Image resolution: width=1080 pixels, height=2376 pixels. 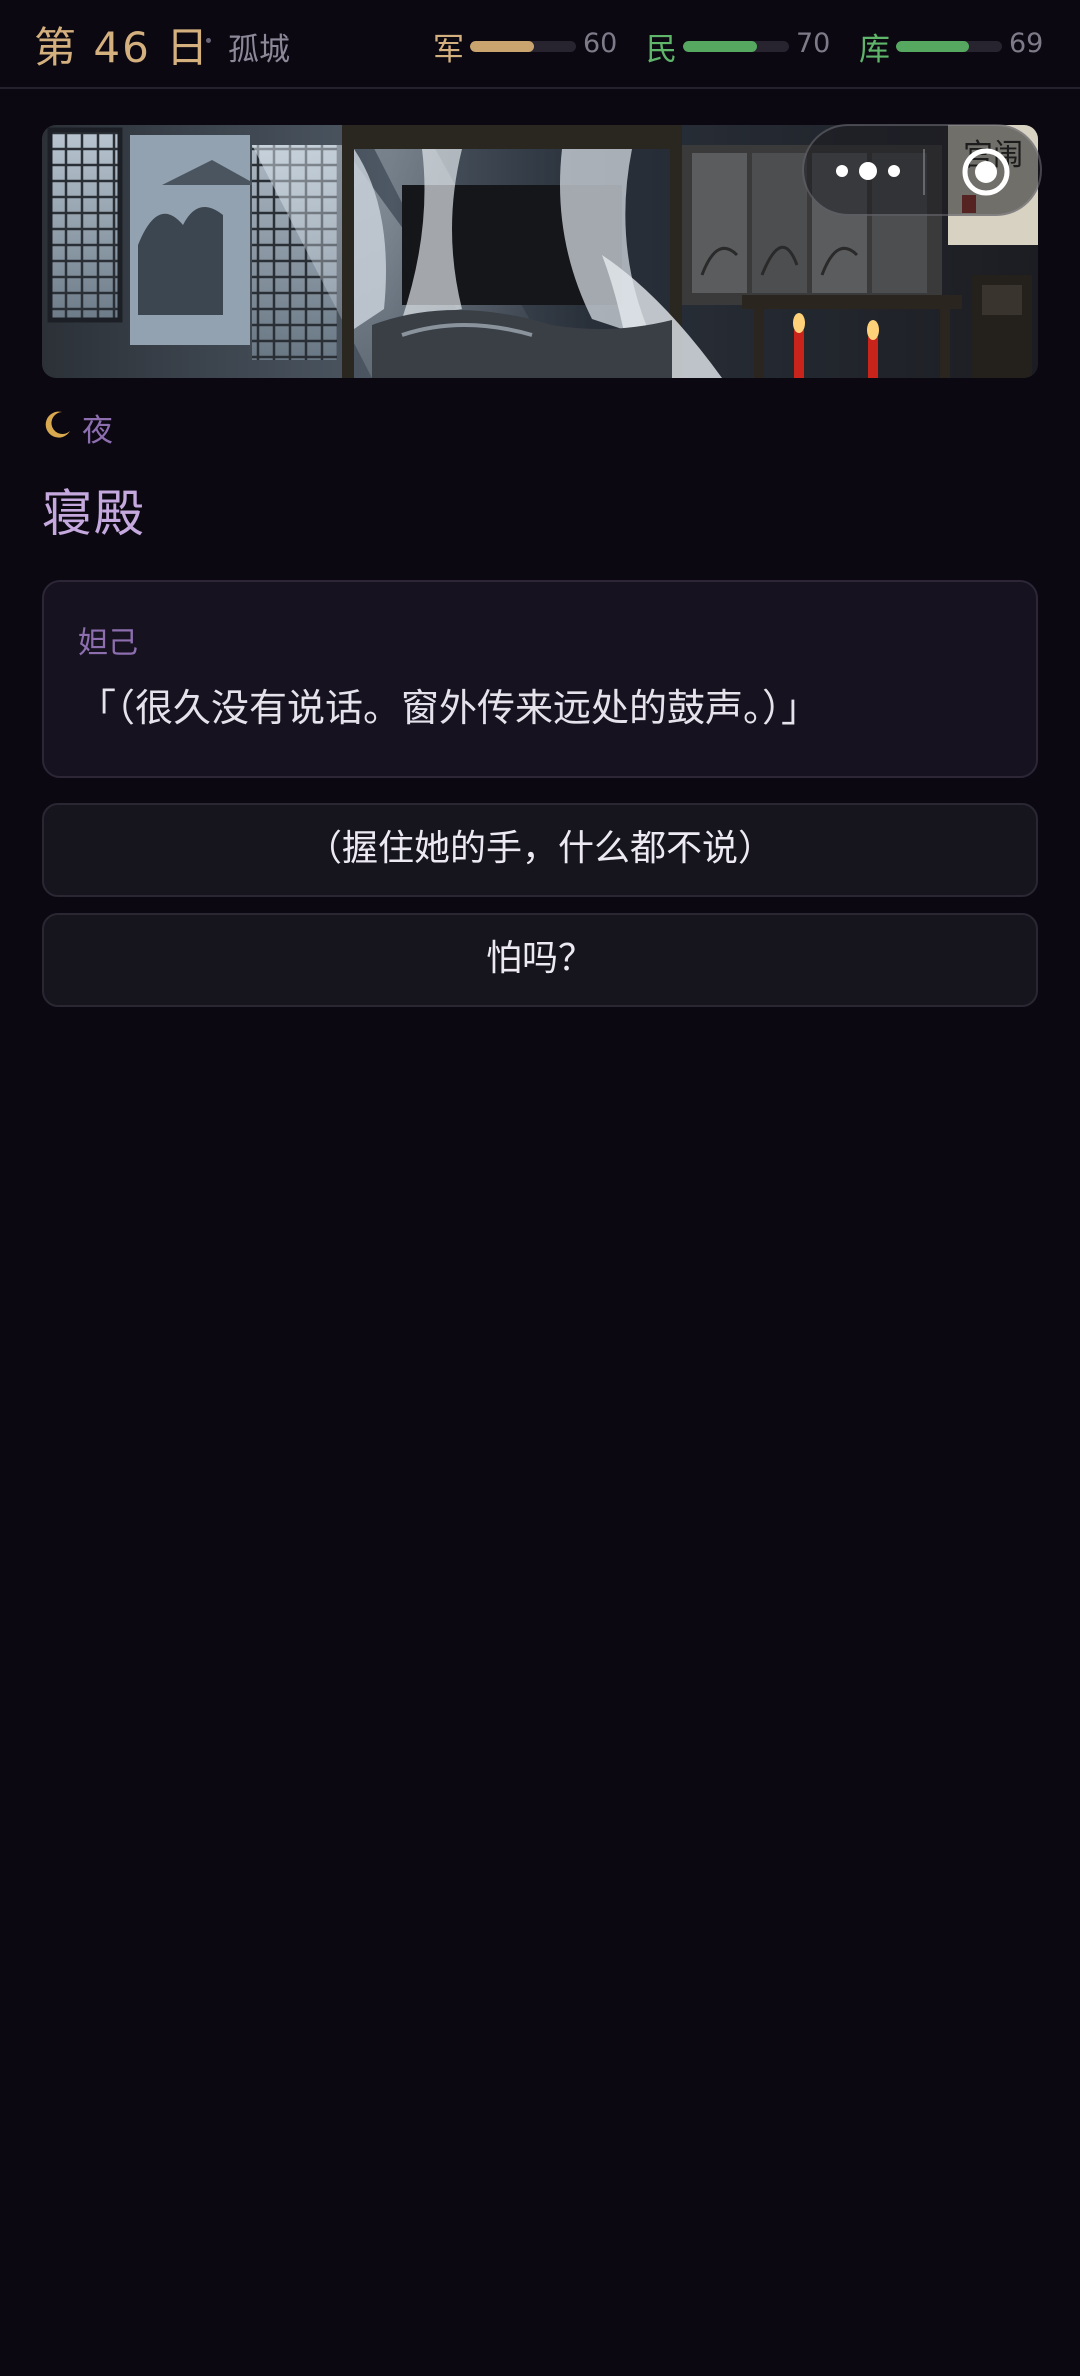 What do you see at coordinates (933, 46) in the screenshot?
I see `stat-treasury-fill` at bounding box center [933, 46].